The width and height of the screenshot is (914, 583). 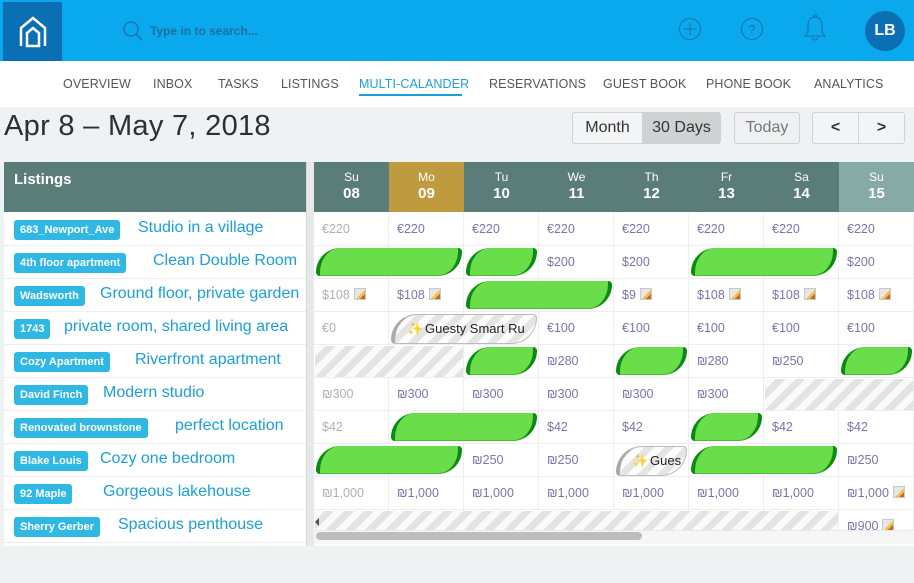 I want to click on scroll-left-arrow, so click(x=317, y=522).